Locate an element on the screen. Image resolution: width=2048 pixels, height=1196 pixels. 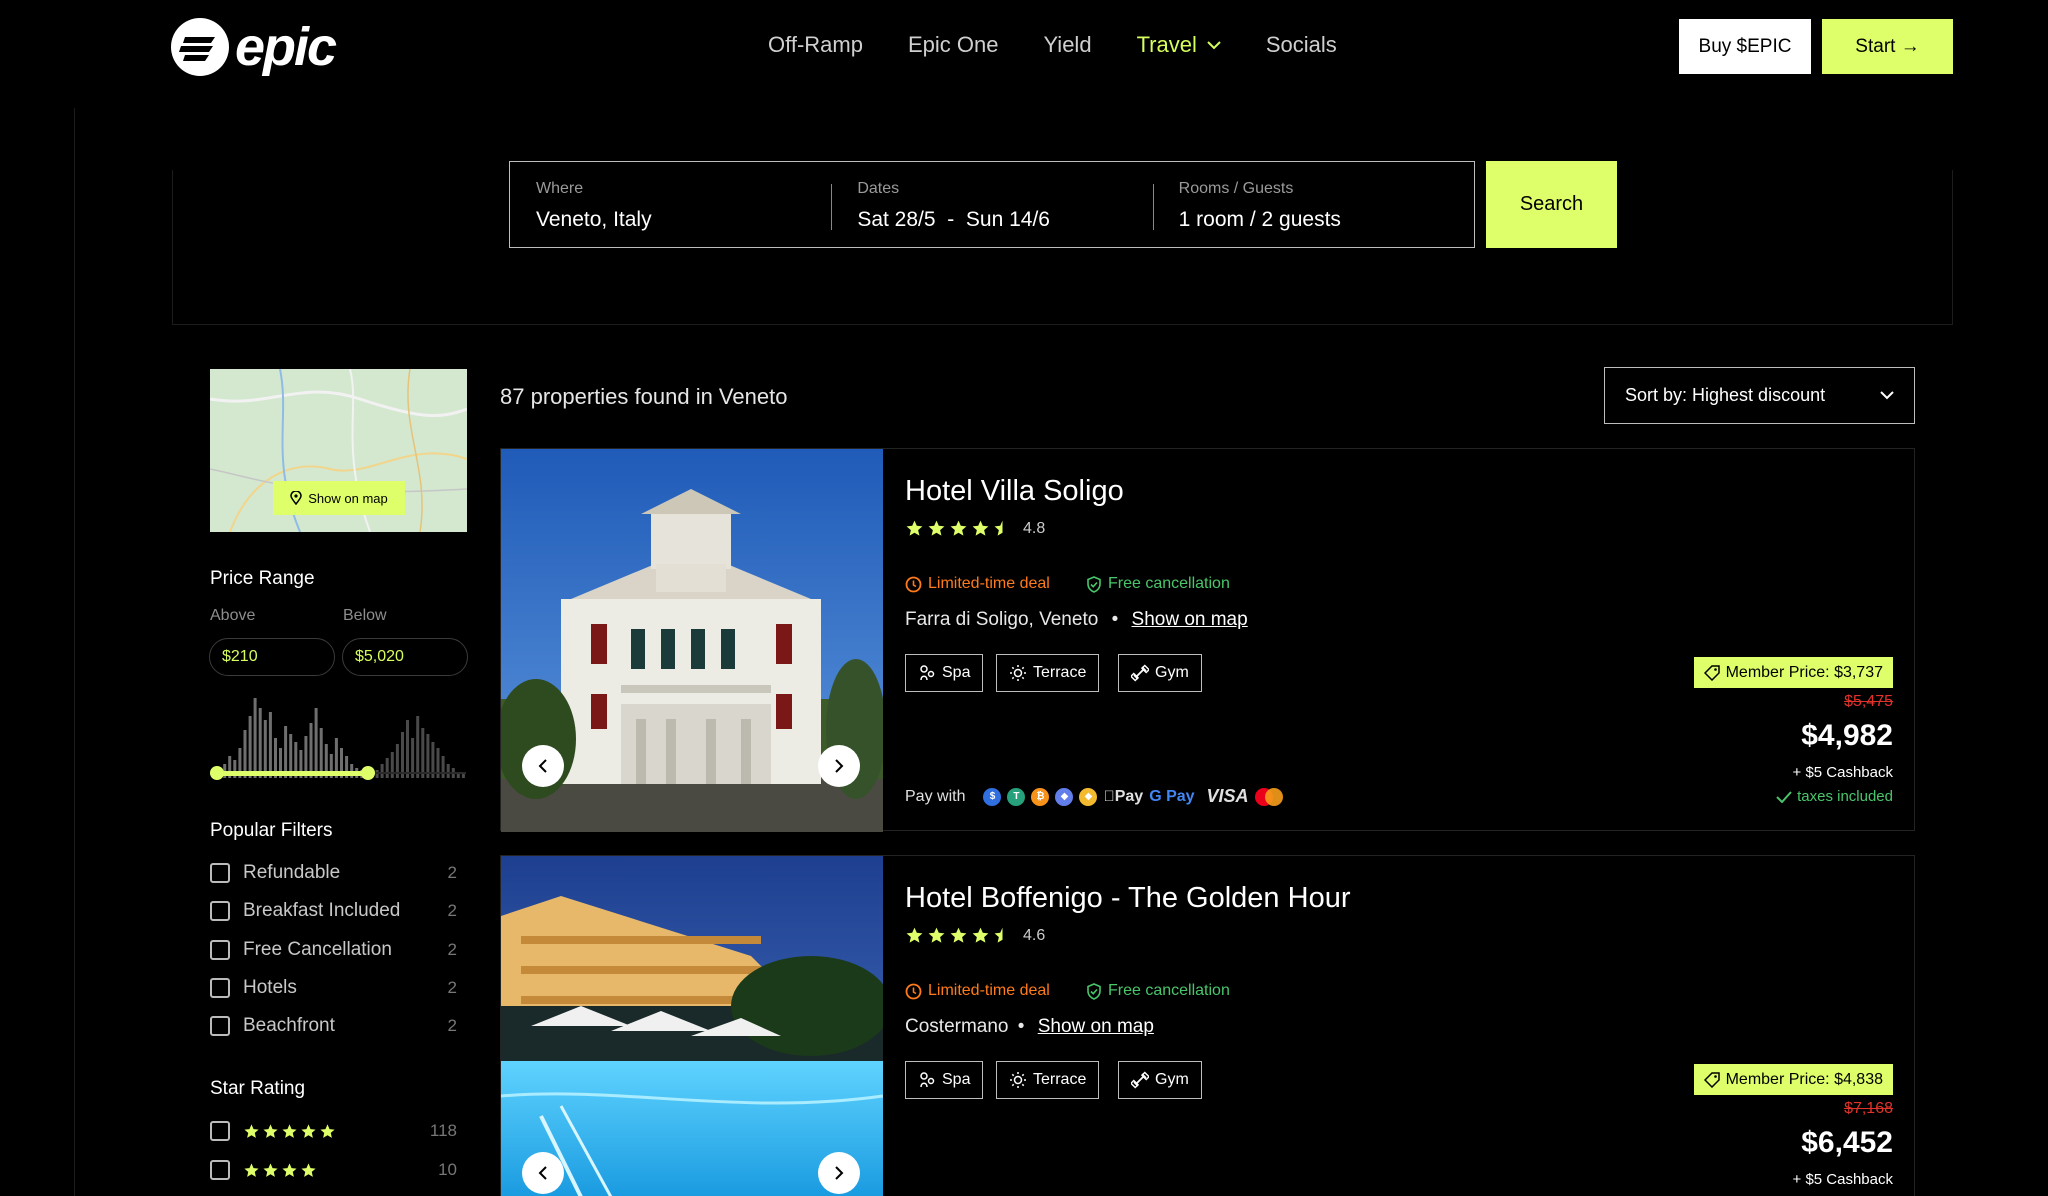
start-button: Start → is located at coordinates (1887, 46).